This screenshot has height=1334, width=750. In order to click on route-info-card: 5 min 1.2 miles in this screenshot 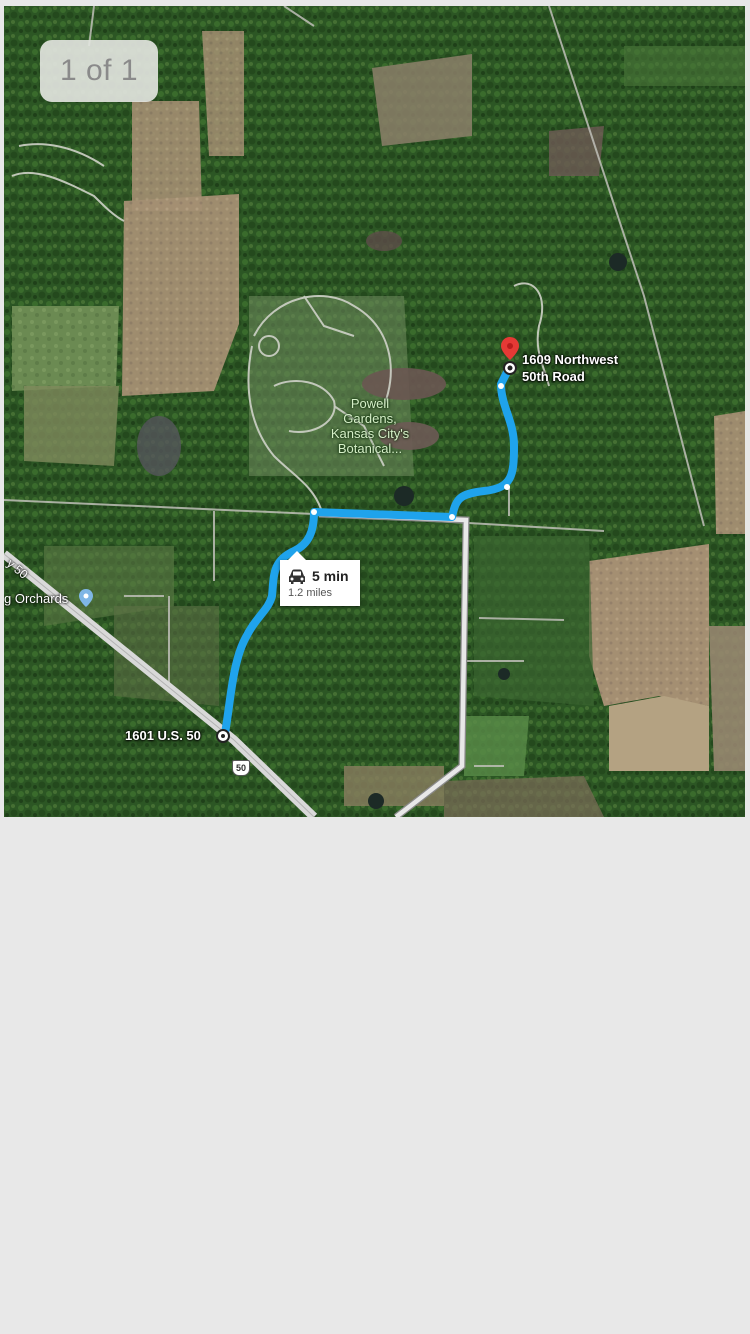, I will do `click(320, 578)`.